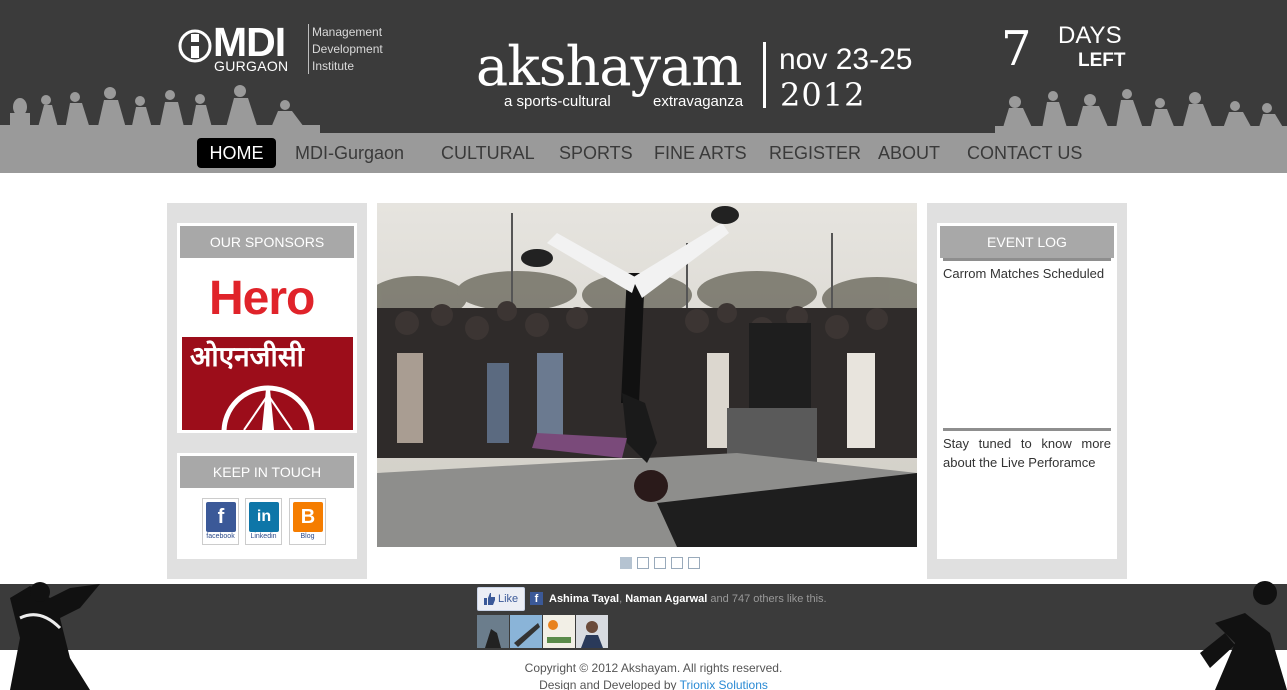 The width and height of the screenshot is (1287, 690). I want to click on mdi-location: GURGAON, so click(251, 66).